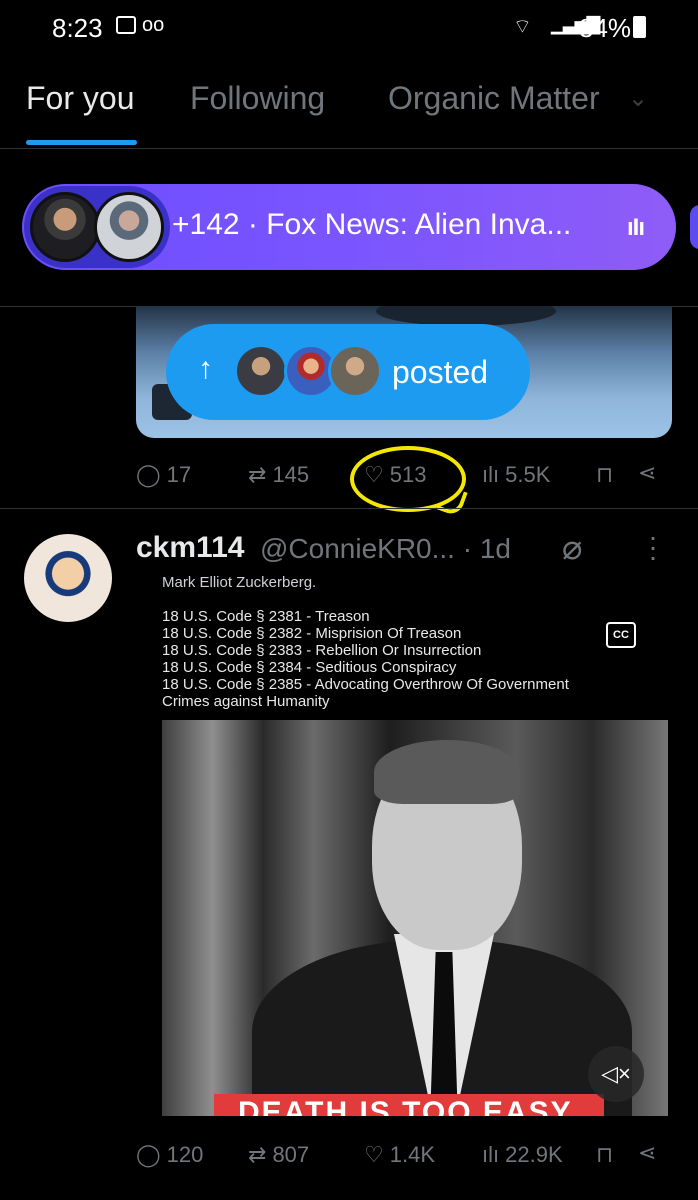 Image resolution: width=698 pixels, height=1200 pixels. I want to click on arrow-up-icon: ↑, so click(205, 368).